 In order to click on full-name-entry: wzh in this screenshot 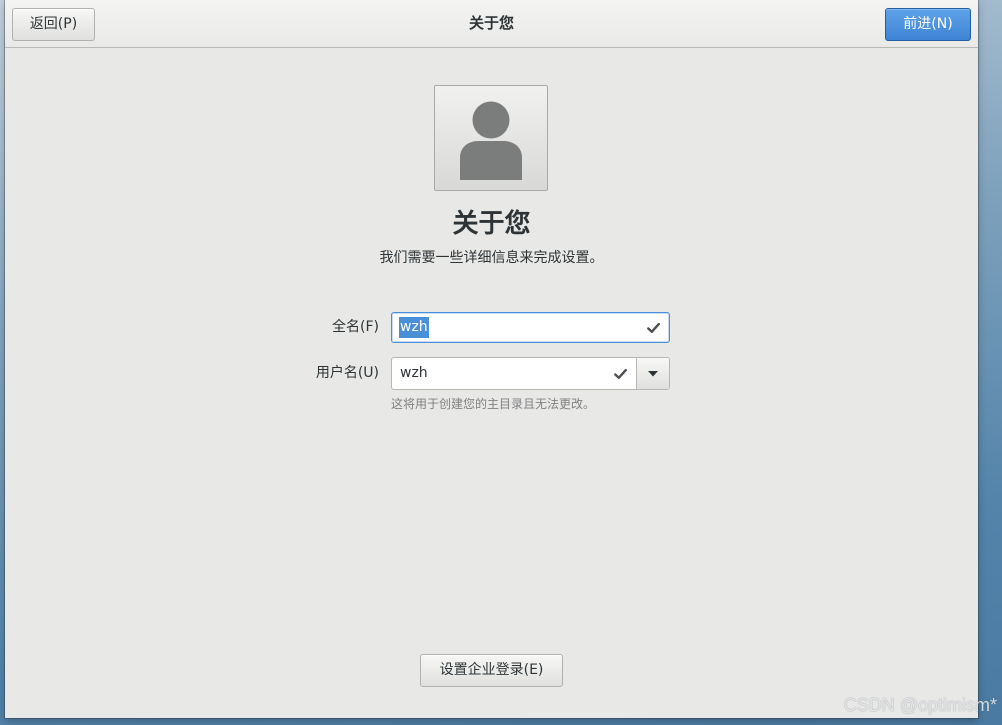, I will do `click(530, 327)`.